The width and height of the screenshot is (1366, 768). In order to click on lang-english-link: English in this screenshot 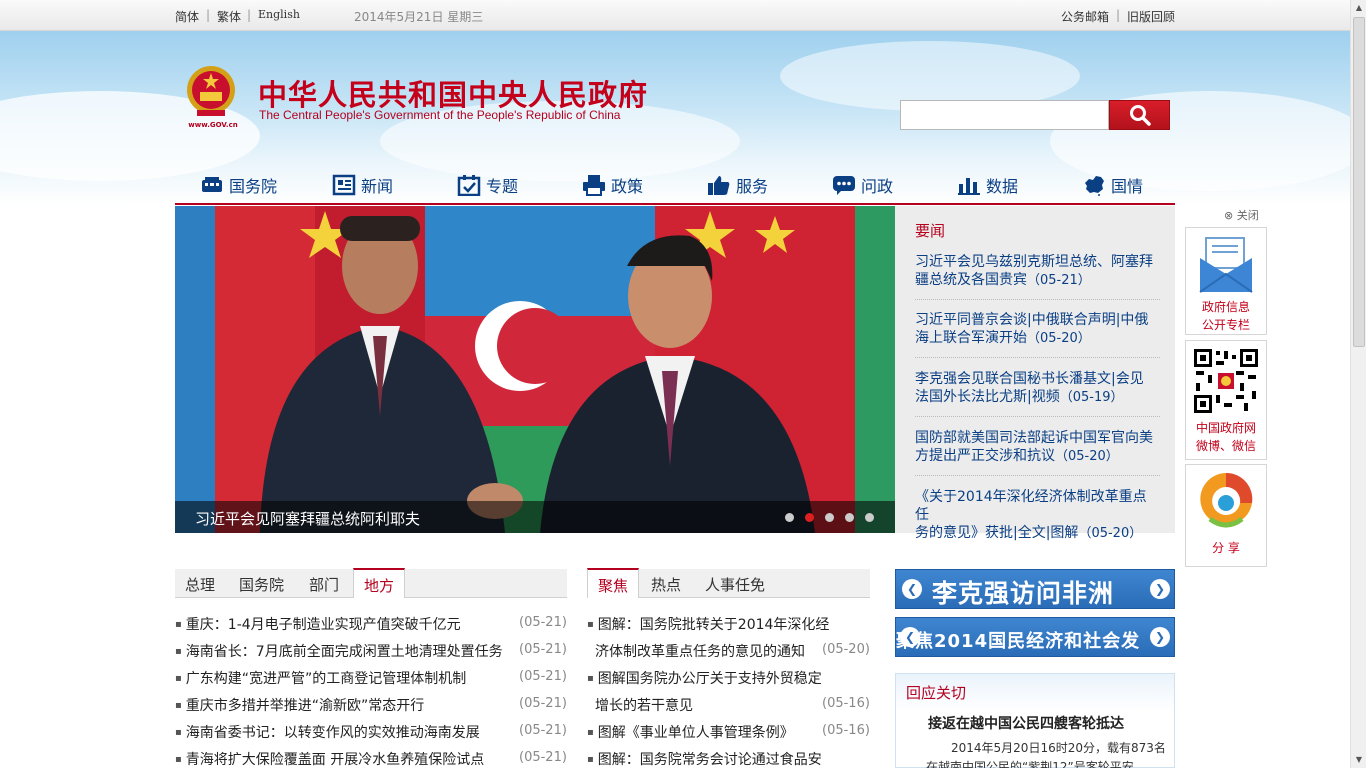, I will do `click(279, 14)`.